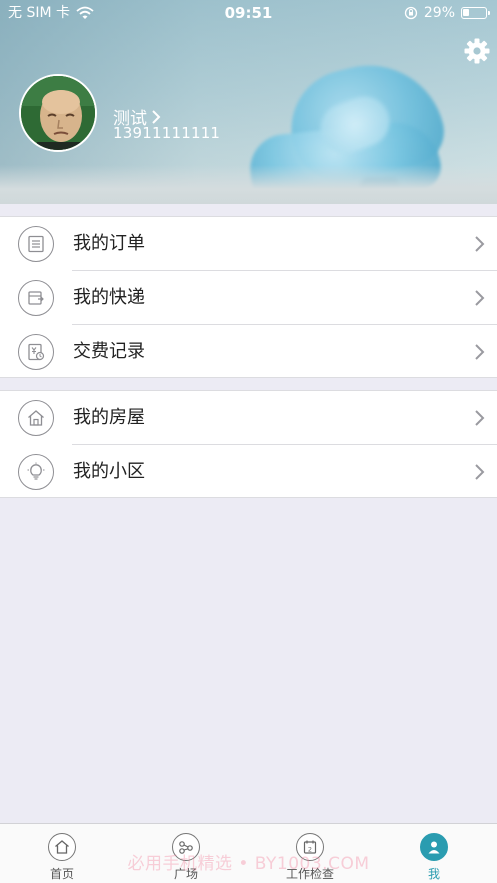 This screenshot has width=497, height=883. I want to click on payment-record-icon, so click(36, 352).